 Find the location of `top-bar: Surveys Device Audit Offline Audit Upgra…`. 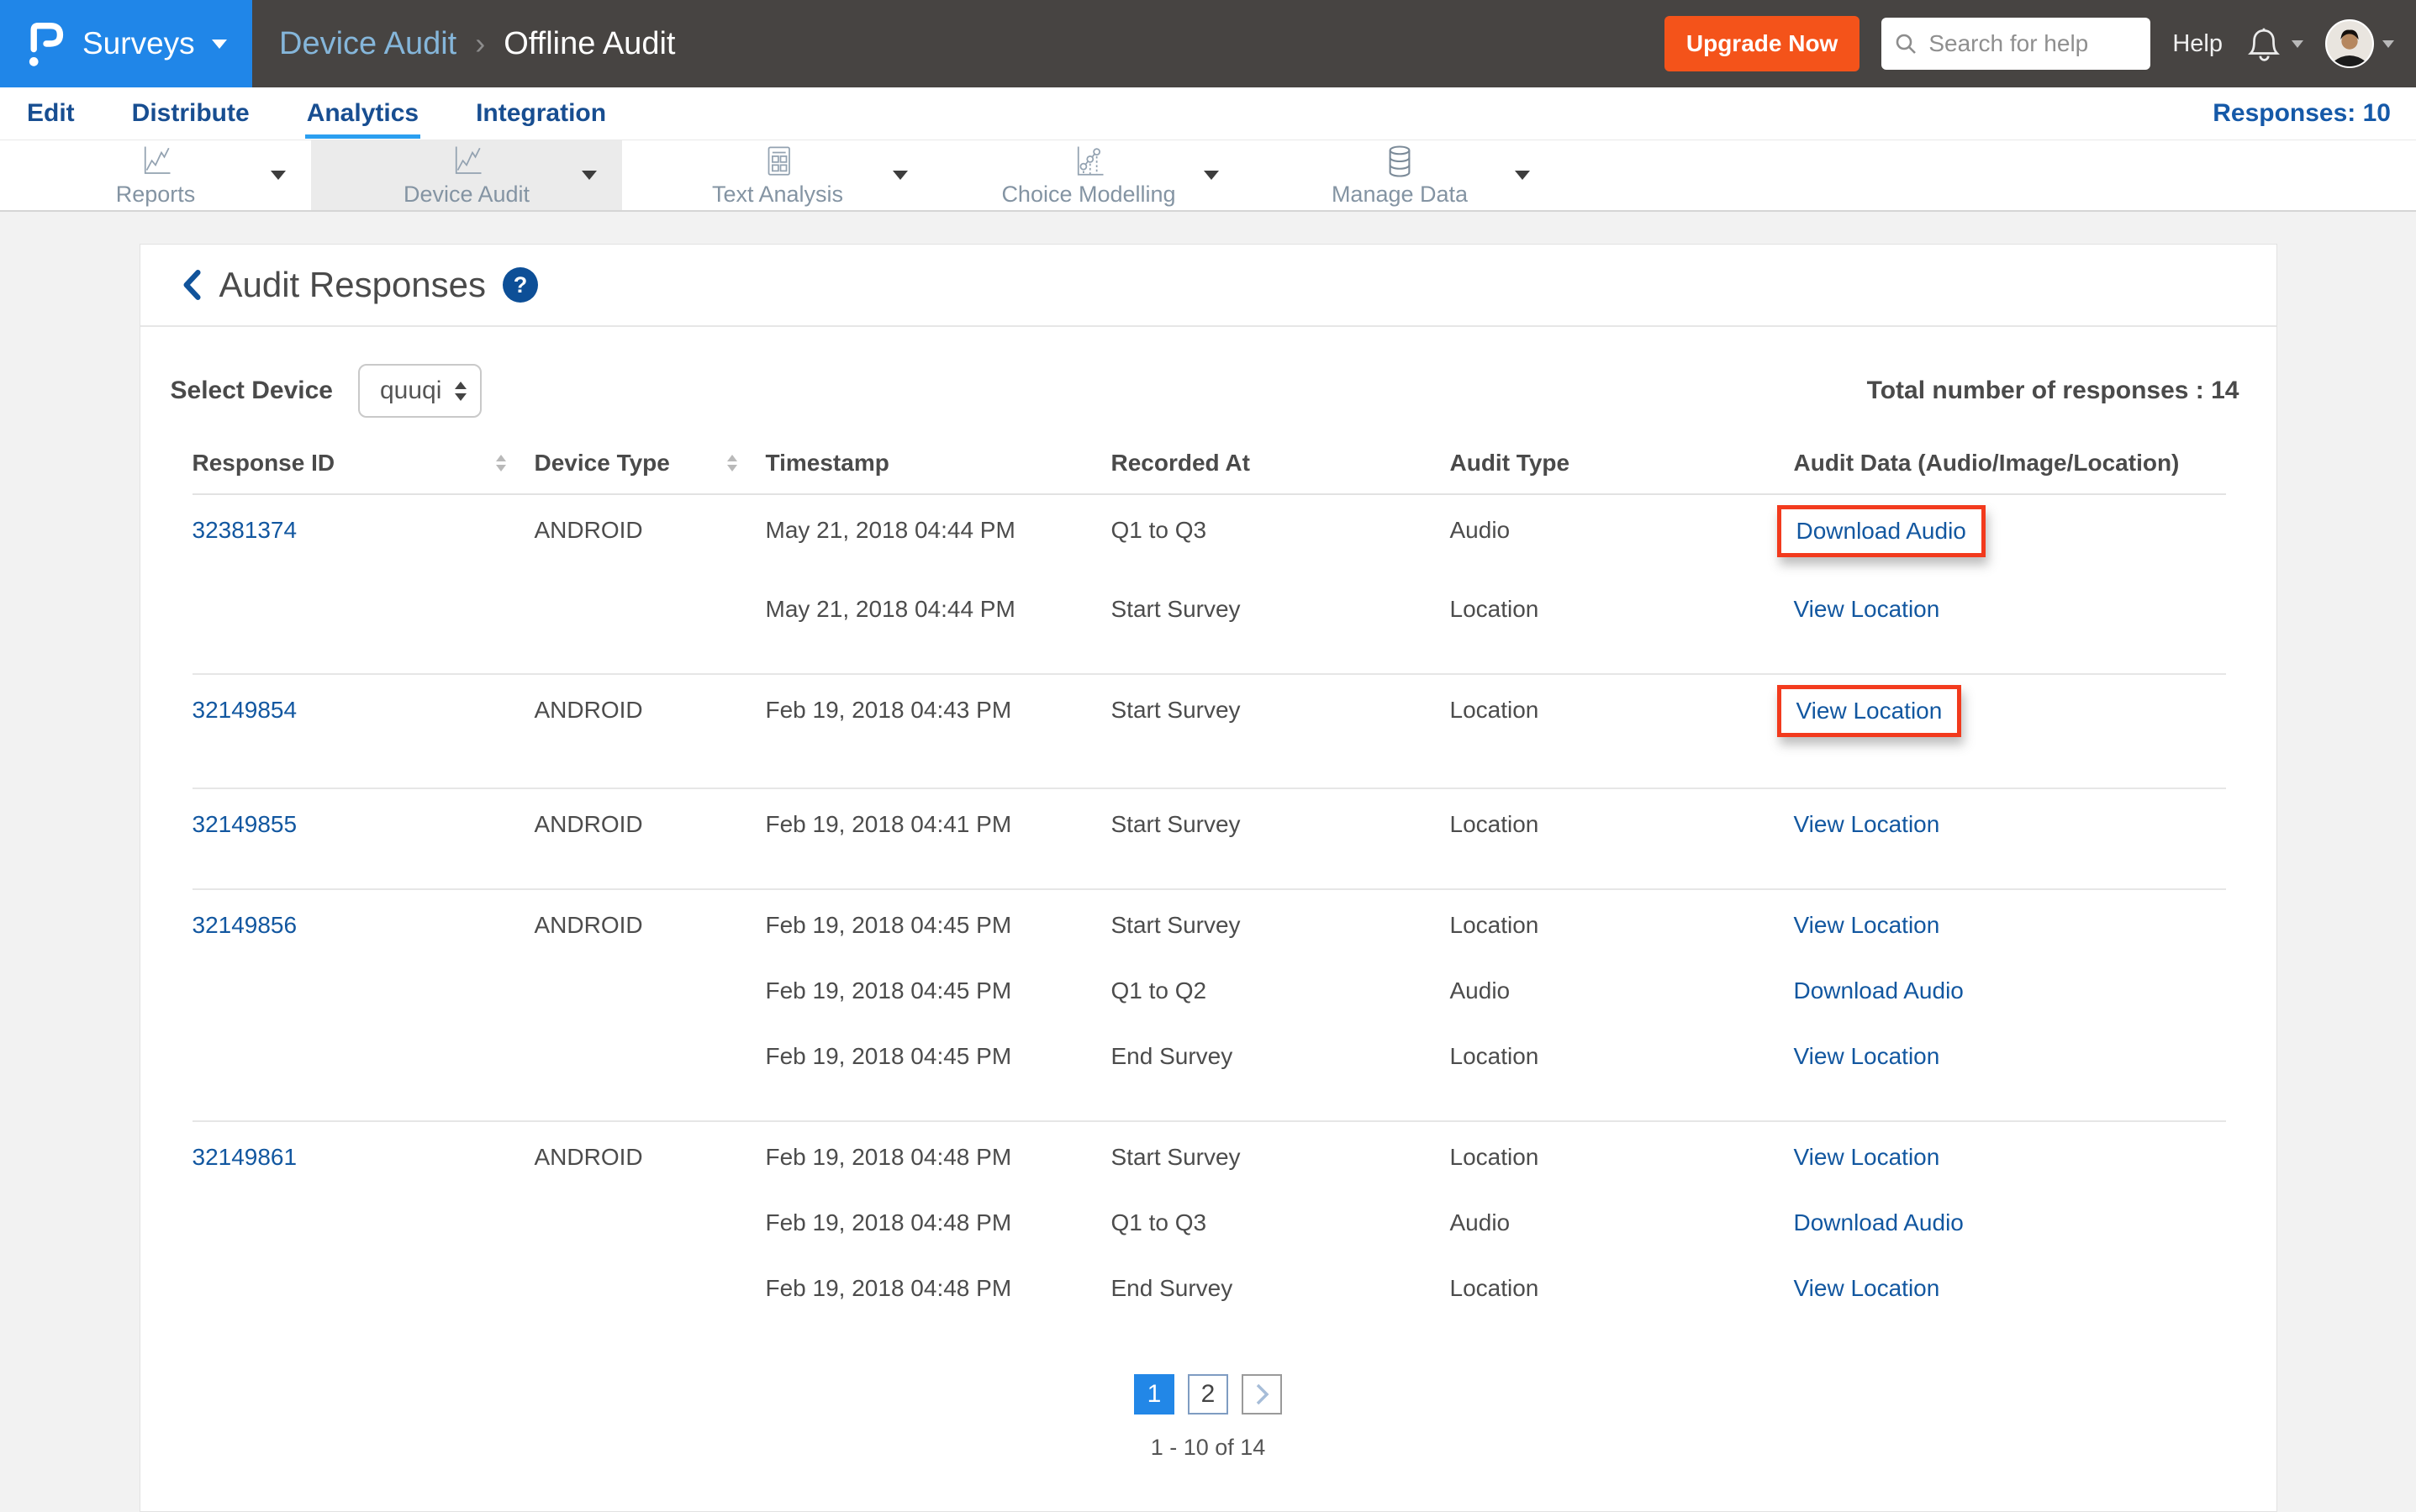

top-bar: Surveys Device Audit Offline Audit Upgra… is located at coordinates (1208, 44).